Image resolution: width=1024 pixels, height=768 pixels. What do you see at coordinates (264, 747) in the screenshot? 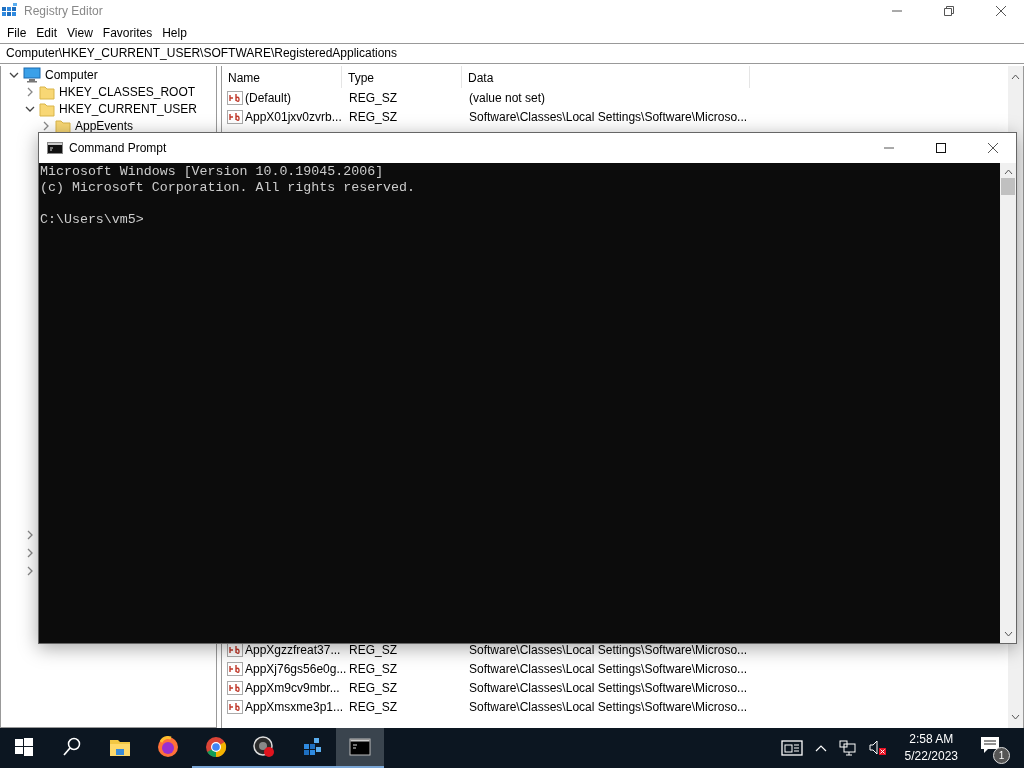
I see `recorder-icon` at bounding box center [264, 747].